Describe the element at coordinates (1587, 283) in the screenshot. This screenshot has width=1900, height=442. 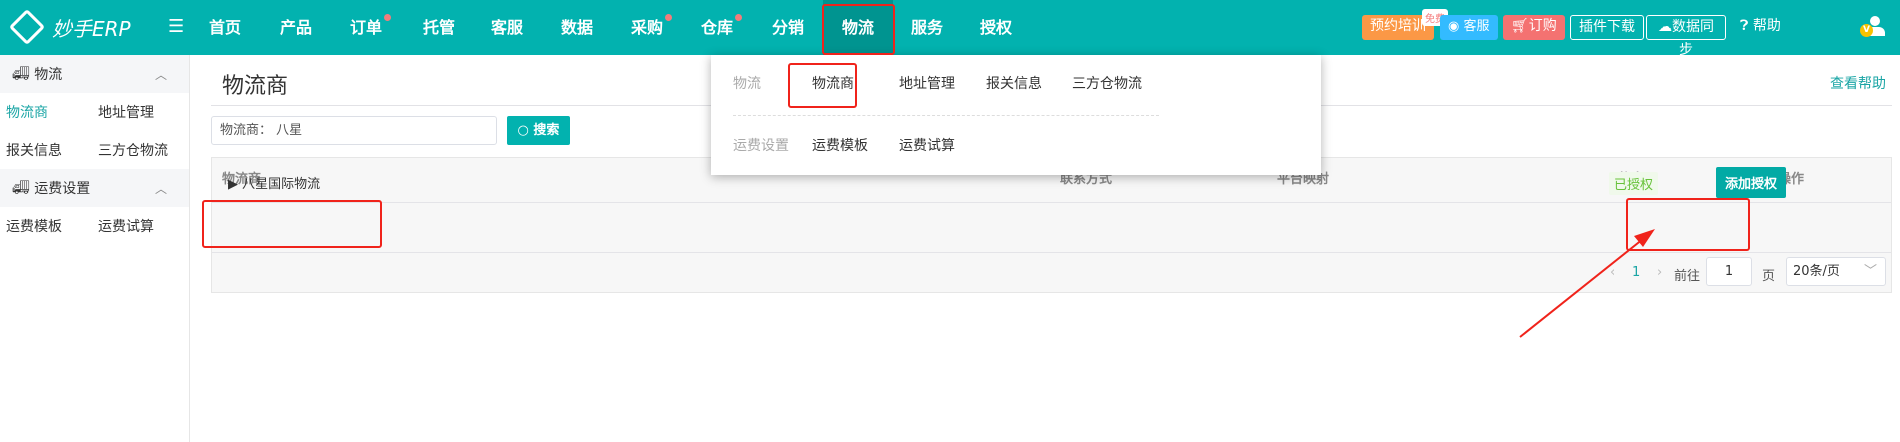
I see `annotation-arrow` at that location.